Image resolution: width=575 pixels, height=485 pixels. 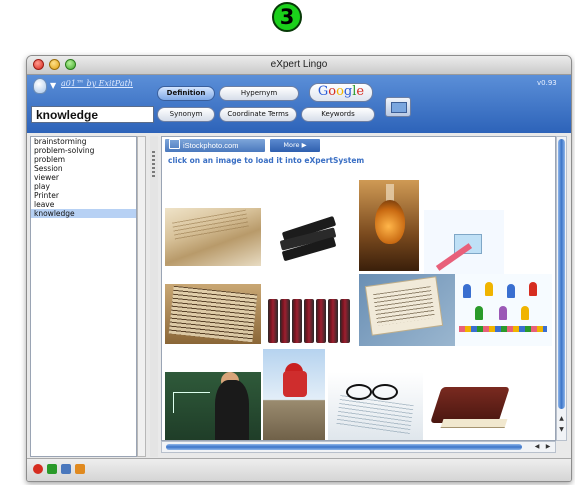 What do you see at coordinates (464, 242) in the screenshot?
I see `diagram-icon` at bounding box center [464, 242].